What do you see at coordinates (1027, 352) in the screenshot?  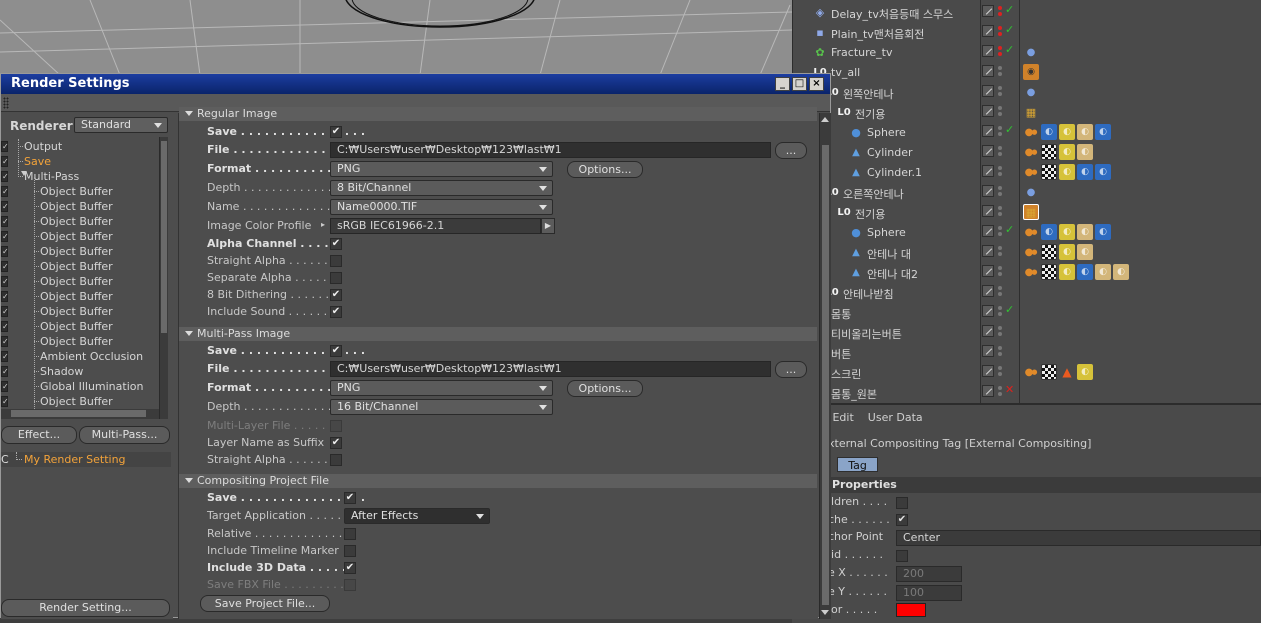 I see `object-row: L0버튼` at bounding box center [1027, 352].